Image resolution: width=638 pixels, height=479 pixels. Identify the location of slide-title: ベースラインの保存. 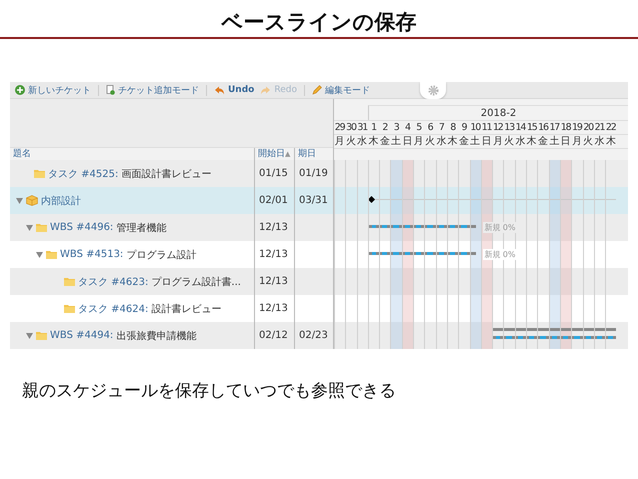
(319, 19).